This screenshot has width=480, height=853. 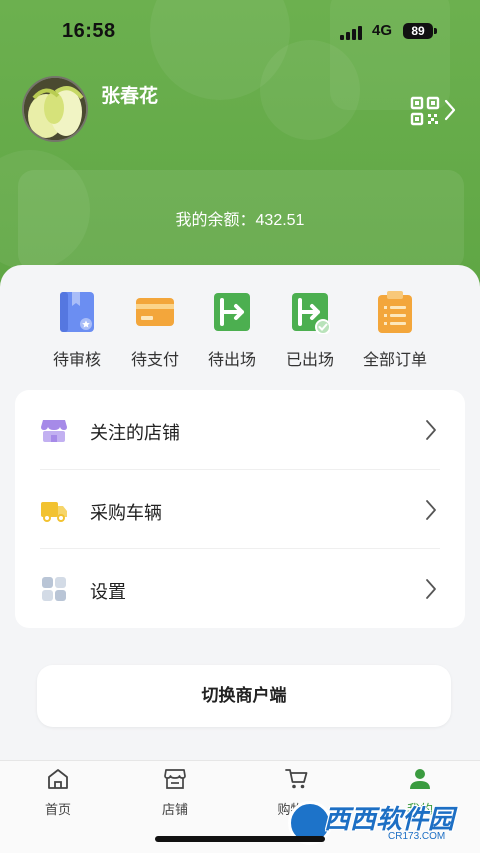 I want to click on balance-amount: 我的余额：432.51, so click(x=240, y=220).